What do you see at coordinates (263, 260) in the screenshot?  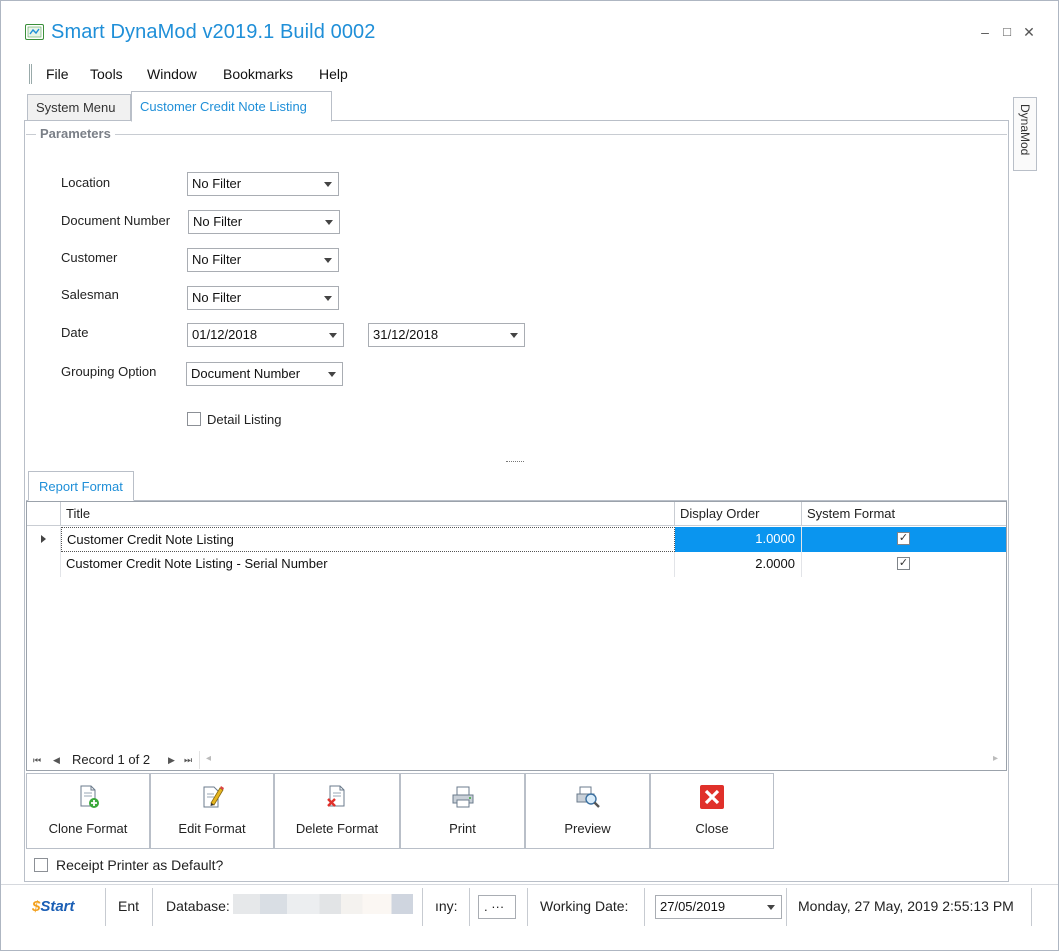 I see `customer-combo: No Filter` at bounding box center [263, 260].